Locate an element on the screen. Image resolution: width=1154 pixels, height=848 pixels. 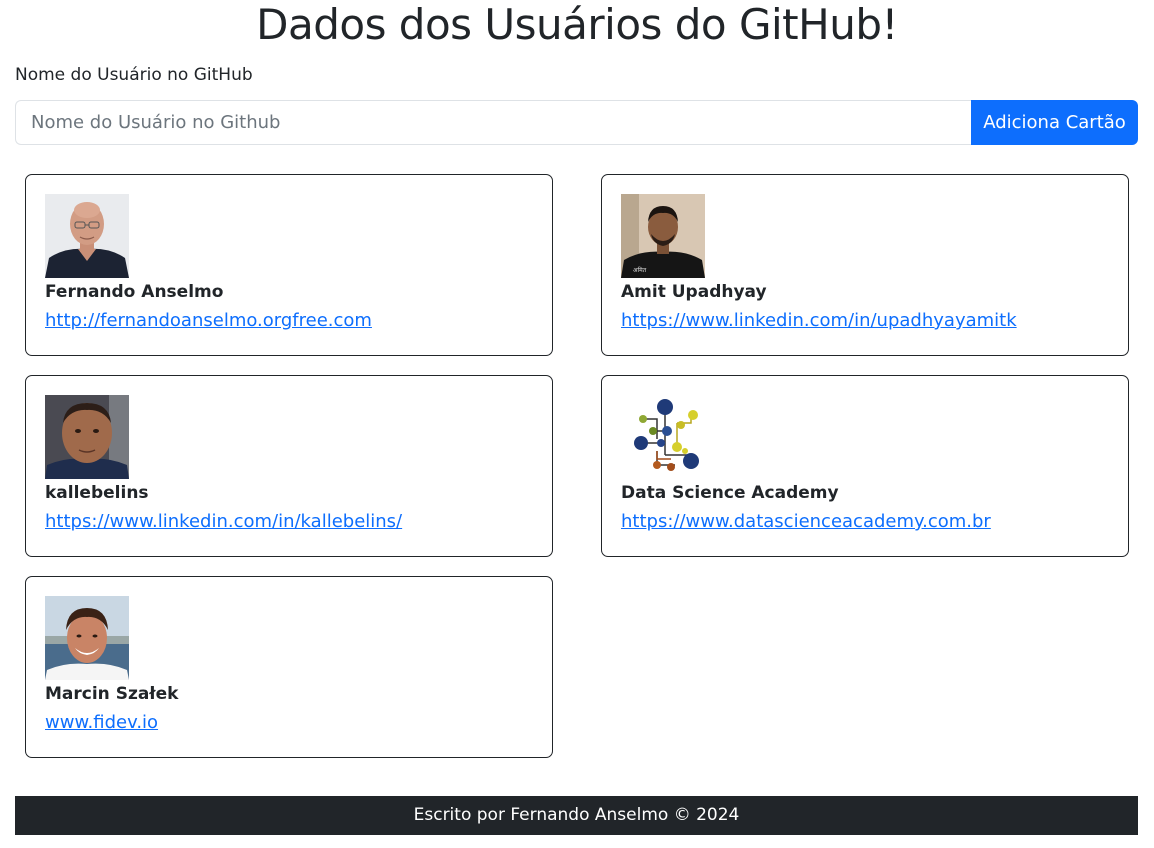
user-link: http://fernandoanselmo.orgfree.com is located at coordinates (208, 321).